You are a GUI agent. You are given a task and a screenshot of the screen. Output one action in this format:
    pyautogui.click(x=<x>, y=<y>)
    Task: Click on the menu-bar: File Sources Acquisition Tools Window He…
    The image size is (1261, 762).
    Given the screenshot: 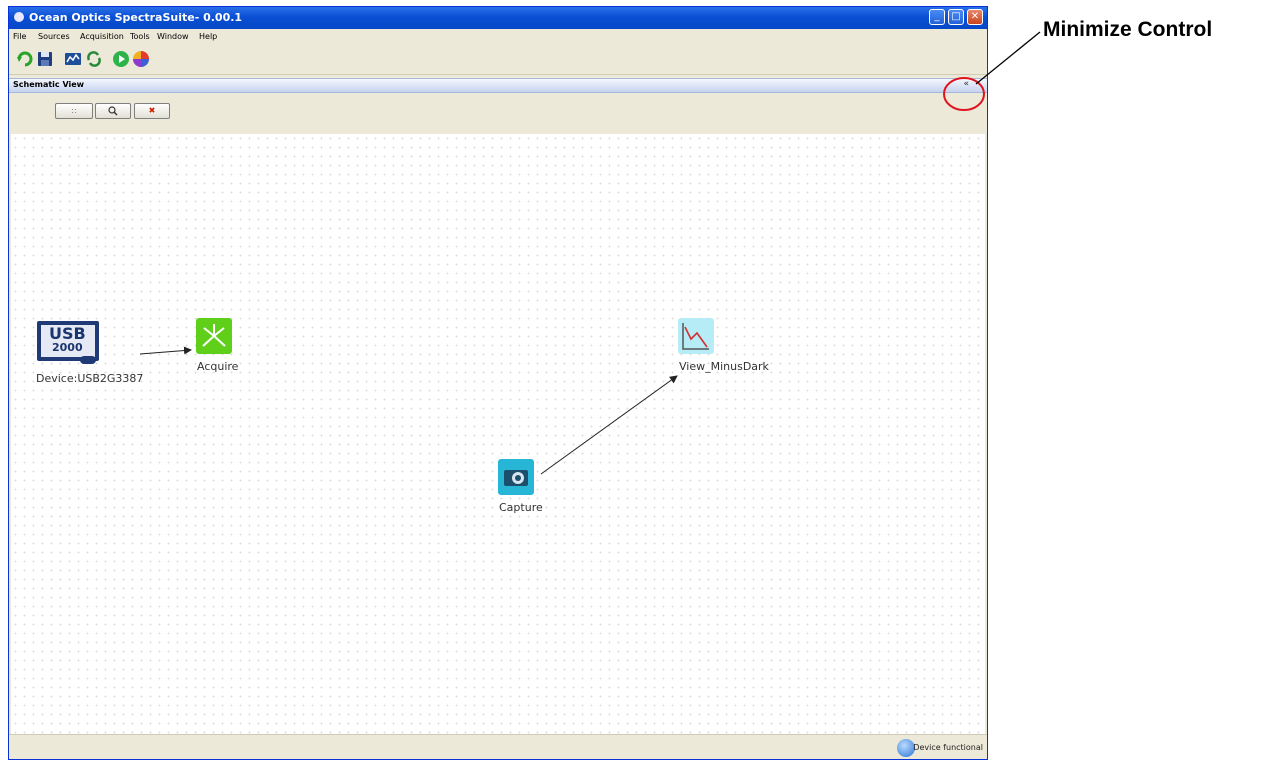 What is the action you would take?
    pyautogui.click(x=498, y=36)
    